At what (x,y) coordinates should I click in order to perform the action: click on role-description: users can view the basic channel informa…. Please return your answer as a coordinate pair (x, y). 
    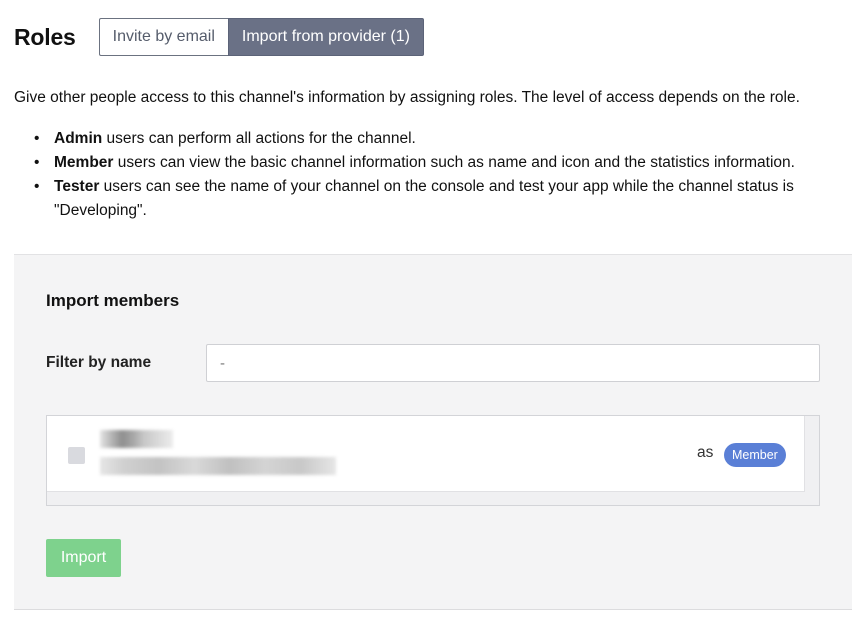
    Looking at the image, I should click on (454, 162).